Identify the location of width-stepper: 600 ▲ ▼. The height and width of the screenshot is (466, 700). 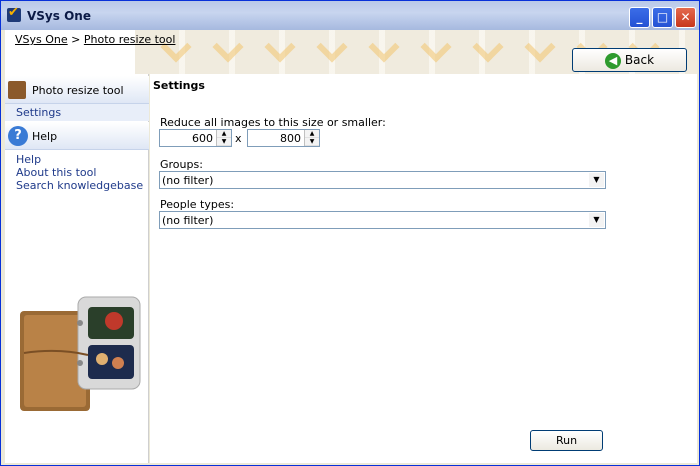
(195, 138).